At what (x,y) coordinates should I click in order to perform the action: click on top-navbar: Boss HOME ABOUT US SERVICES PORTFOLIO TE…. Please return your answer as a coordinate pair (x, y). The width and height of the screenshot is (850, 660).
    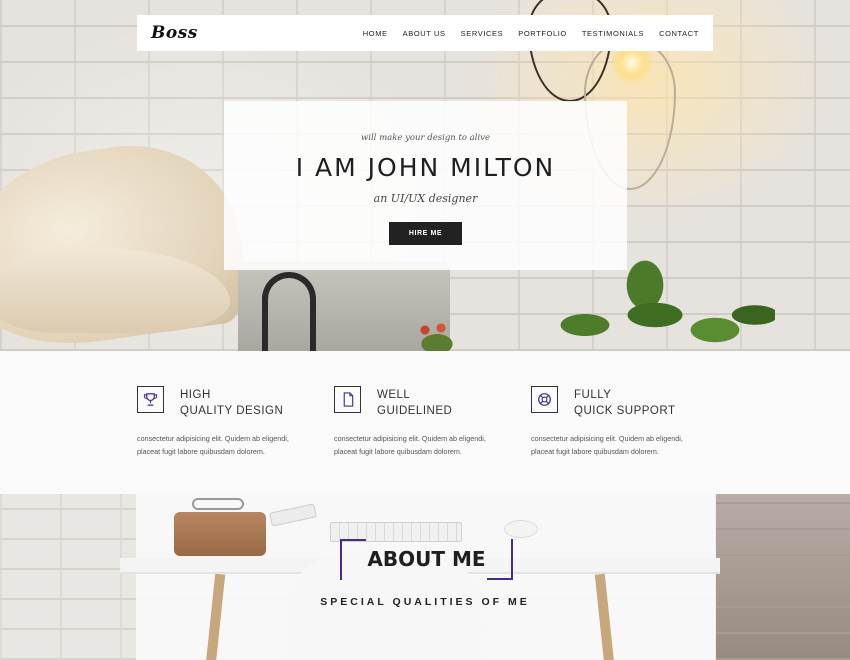
    Looking at the image, I should click on (425, 33).